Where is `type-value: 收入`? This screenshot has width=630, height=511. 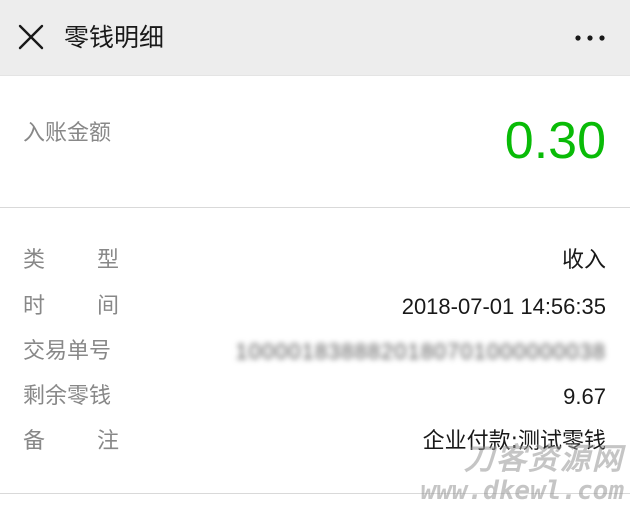
type-value: 收入 is located at coordinates (583, 260).